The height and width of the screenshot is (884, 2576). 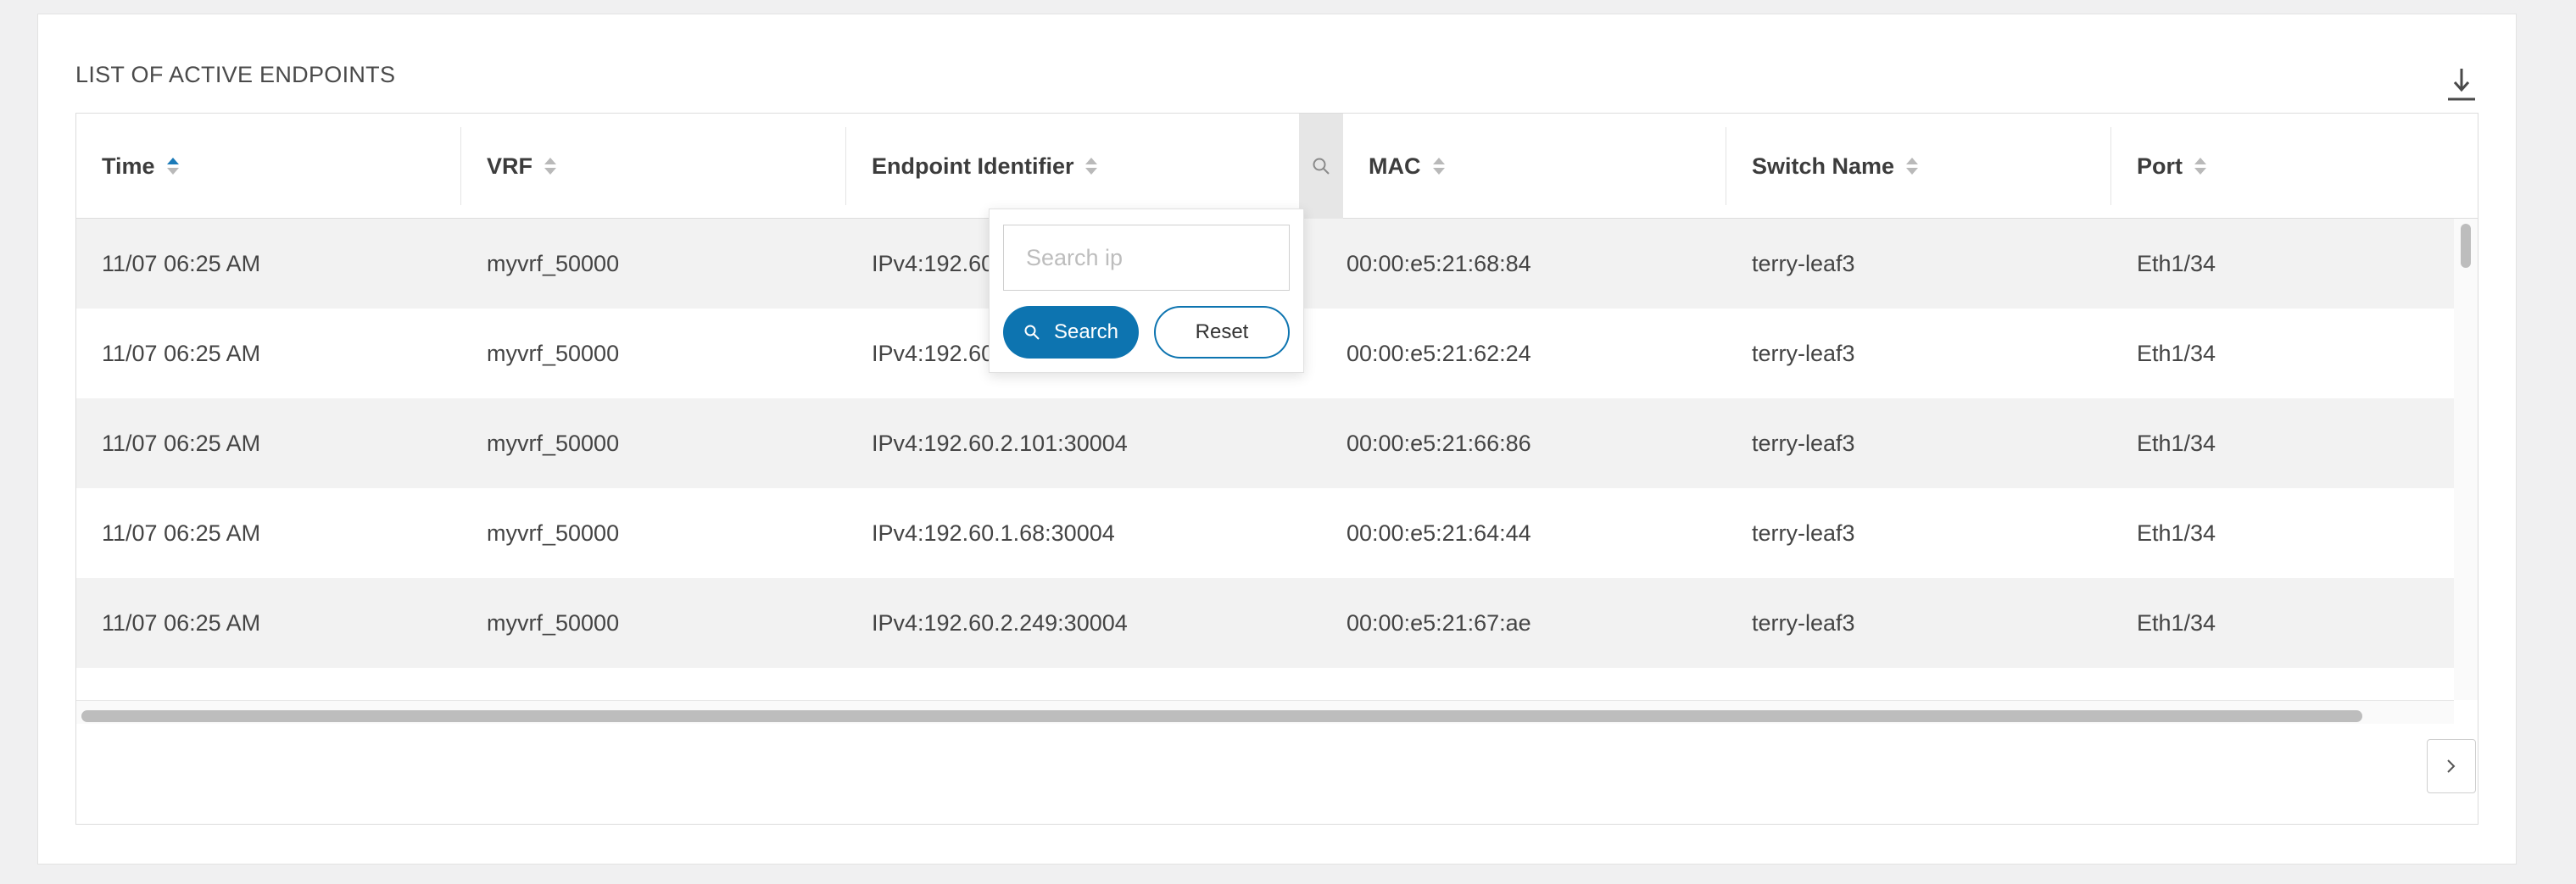 What do you see at coordinates (973, 166) in the screenshot?
I see `column-label: Endpoint Identifier` at bounding box center [973, 166].